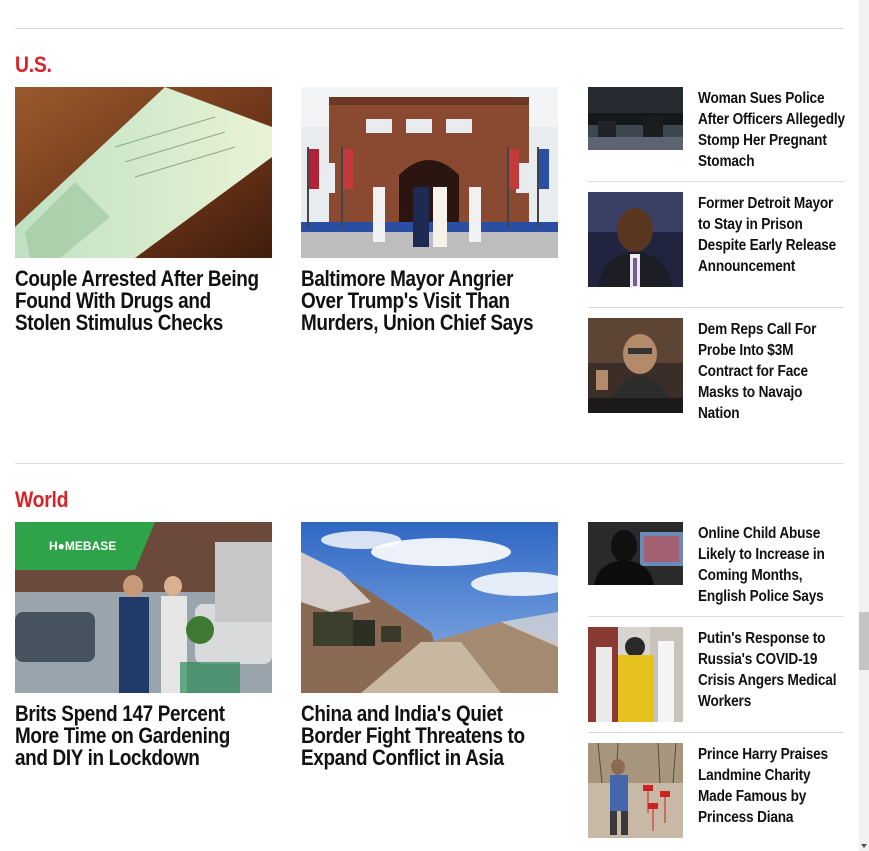  I want to click on congressman-hearing-photo, so click(635, 365).